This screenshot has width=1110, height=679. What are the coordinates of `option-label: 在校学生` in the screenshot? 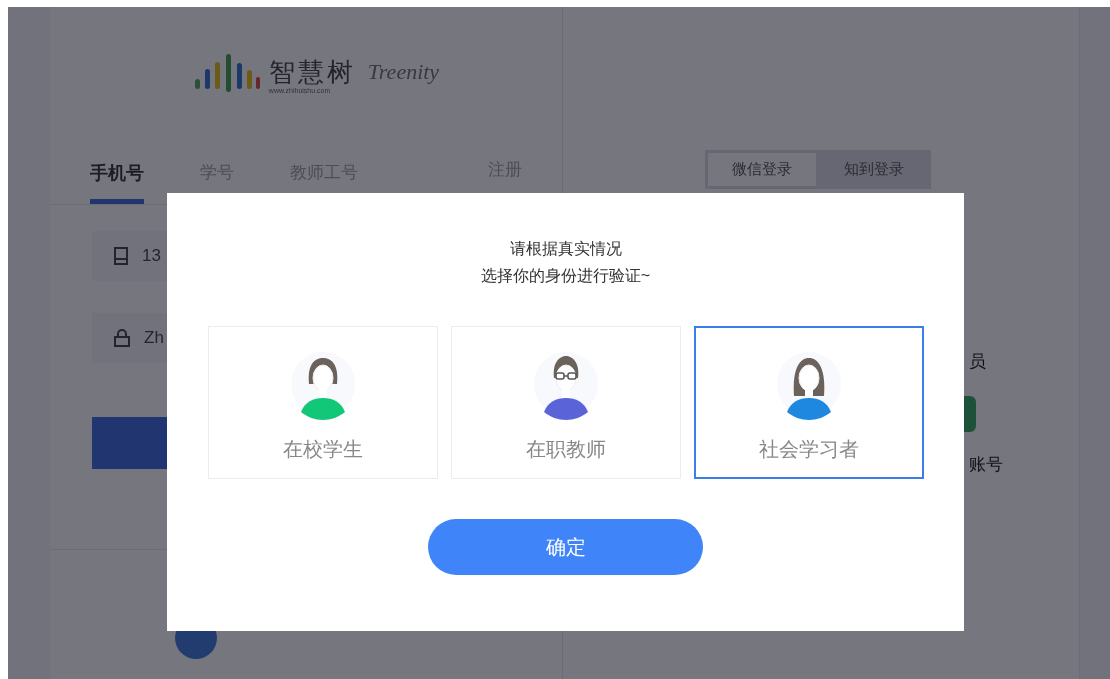 It's located at (322, 449).